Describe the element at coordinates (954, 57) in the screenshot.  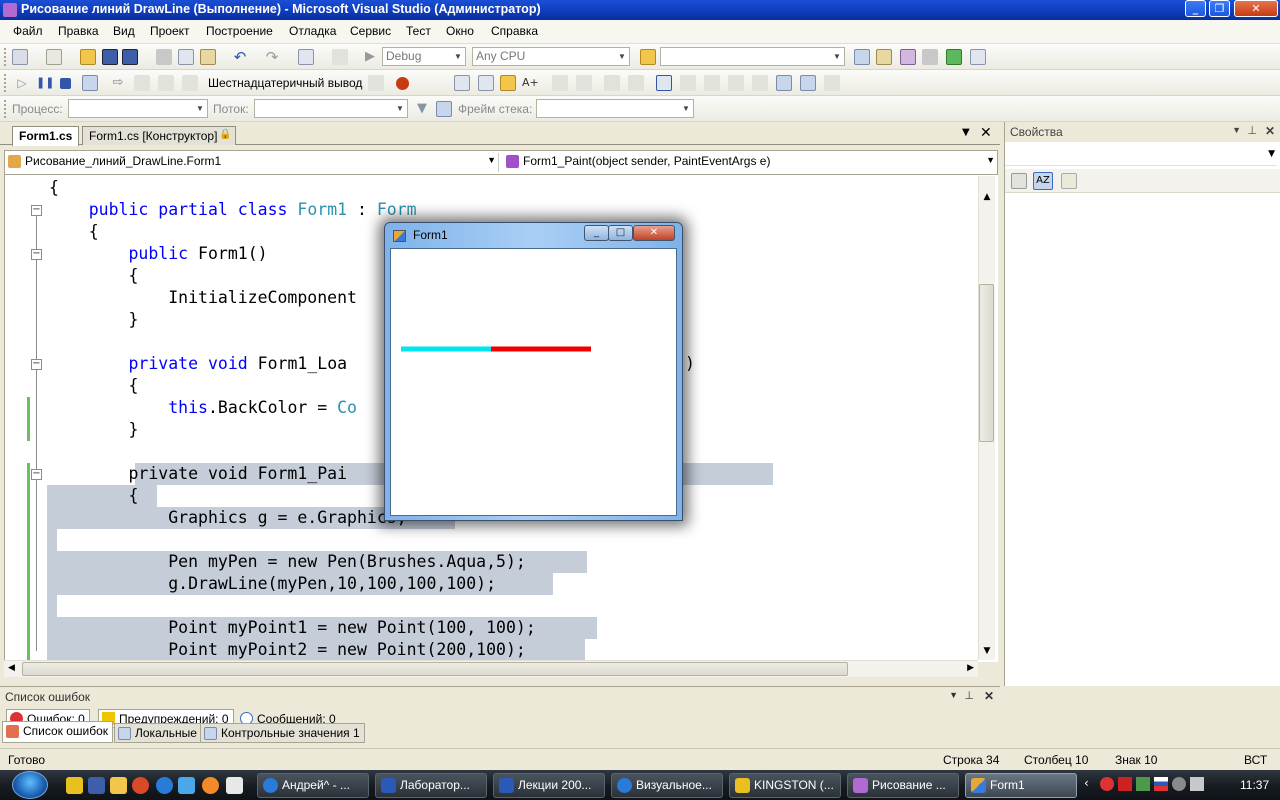
I see `start-page-icon` at that location.